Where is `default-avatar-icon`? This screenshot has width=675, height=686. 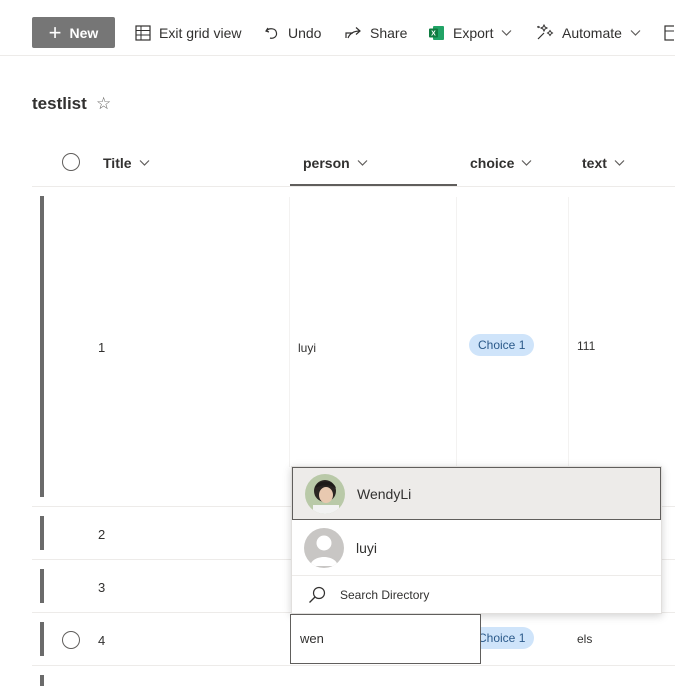 default-avatar-icon is located at coordinates (324, 548).